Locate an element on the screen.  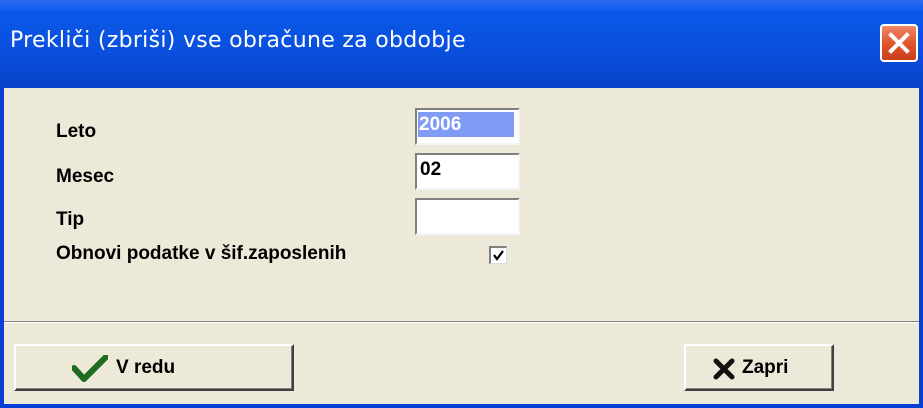
ok-button: V redu is located at coordinates (154, 367).